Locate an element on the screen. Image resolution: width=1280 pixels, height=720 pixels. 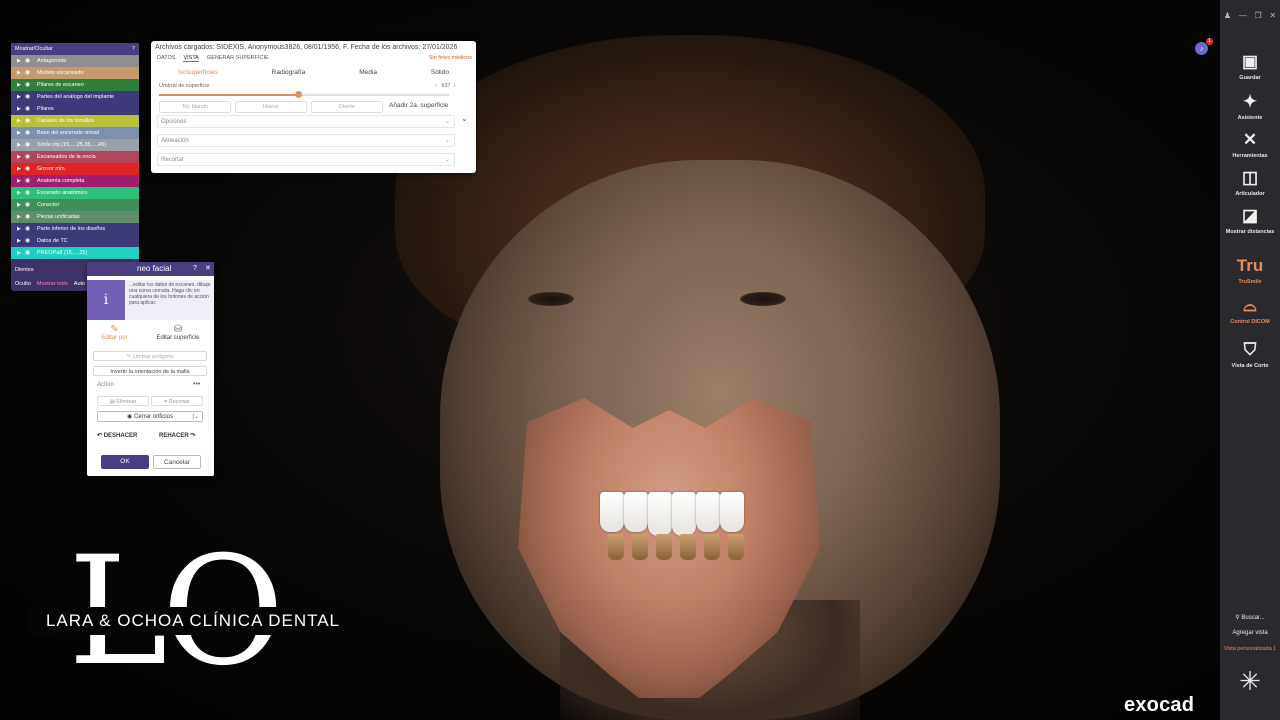
view-mode-tab: Isosuperficies is located at coordinates (198, 72).